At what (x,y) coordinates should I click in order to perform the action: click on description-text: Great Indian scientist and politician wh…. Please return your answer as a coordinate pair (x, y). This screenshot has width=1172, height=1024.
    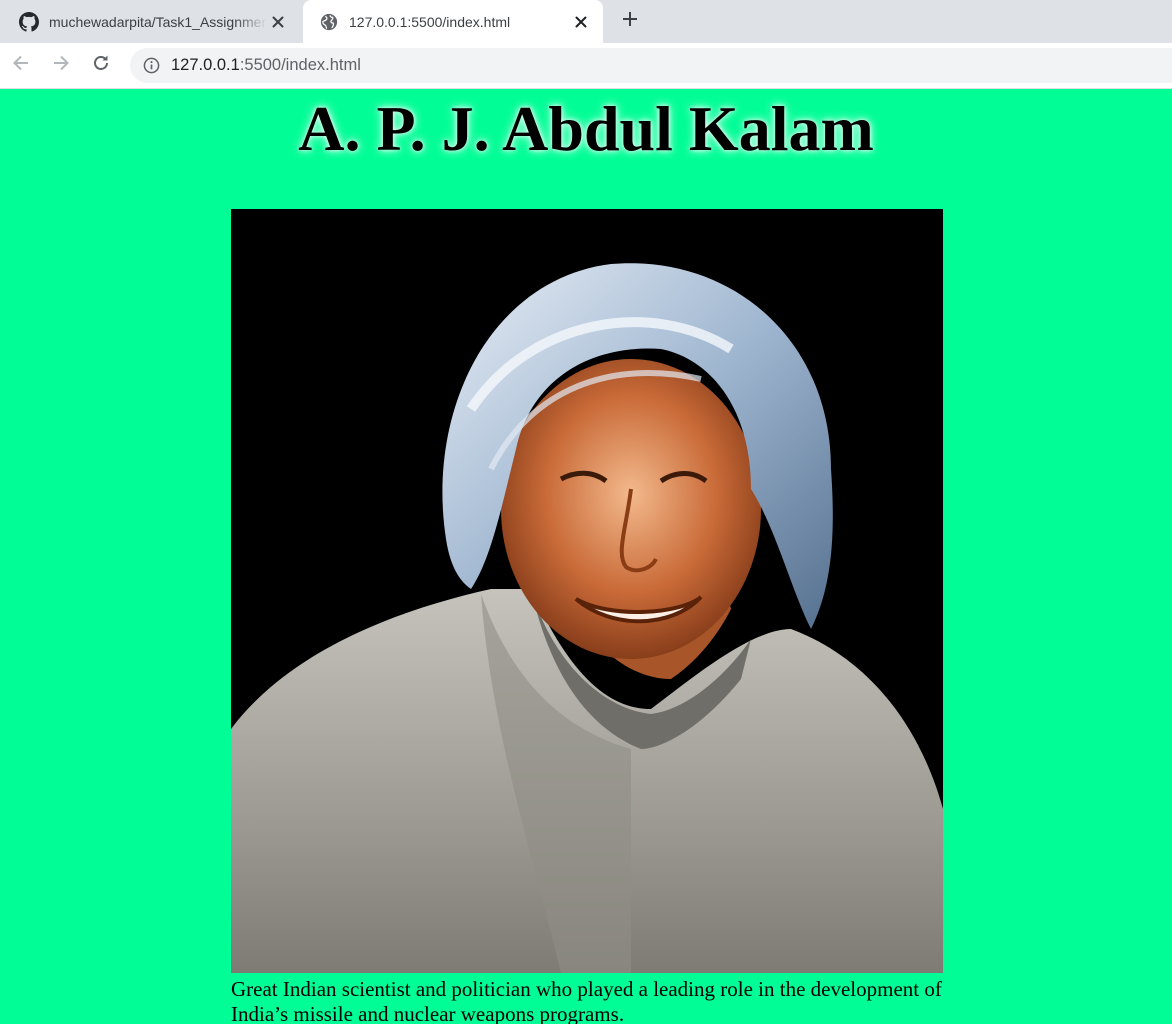
    Looking at the image, I should click on (586, 1000).